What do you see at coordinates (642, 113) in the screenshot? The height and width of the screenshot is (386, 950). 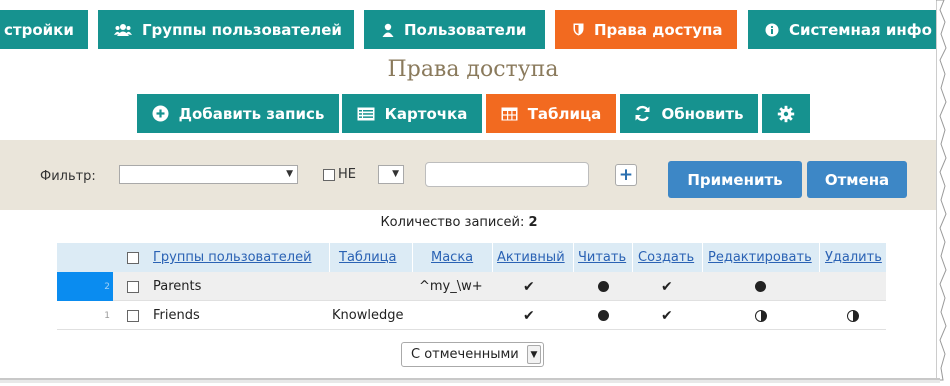 I see `refresh-icon` at bounding box center [642, 113].